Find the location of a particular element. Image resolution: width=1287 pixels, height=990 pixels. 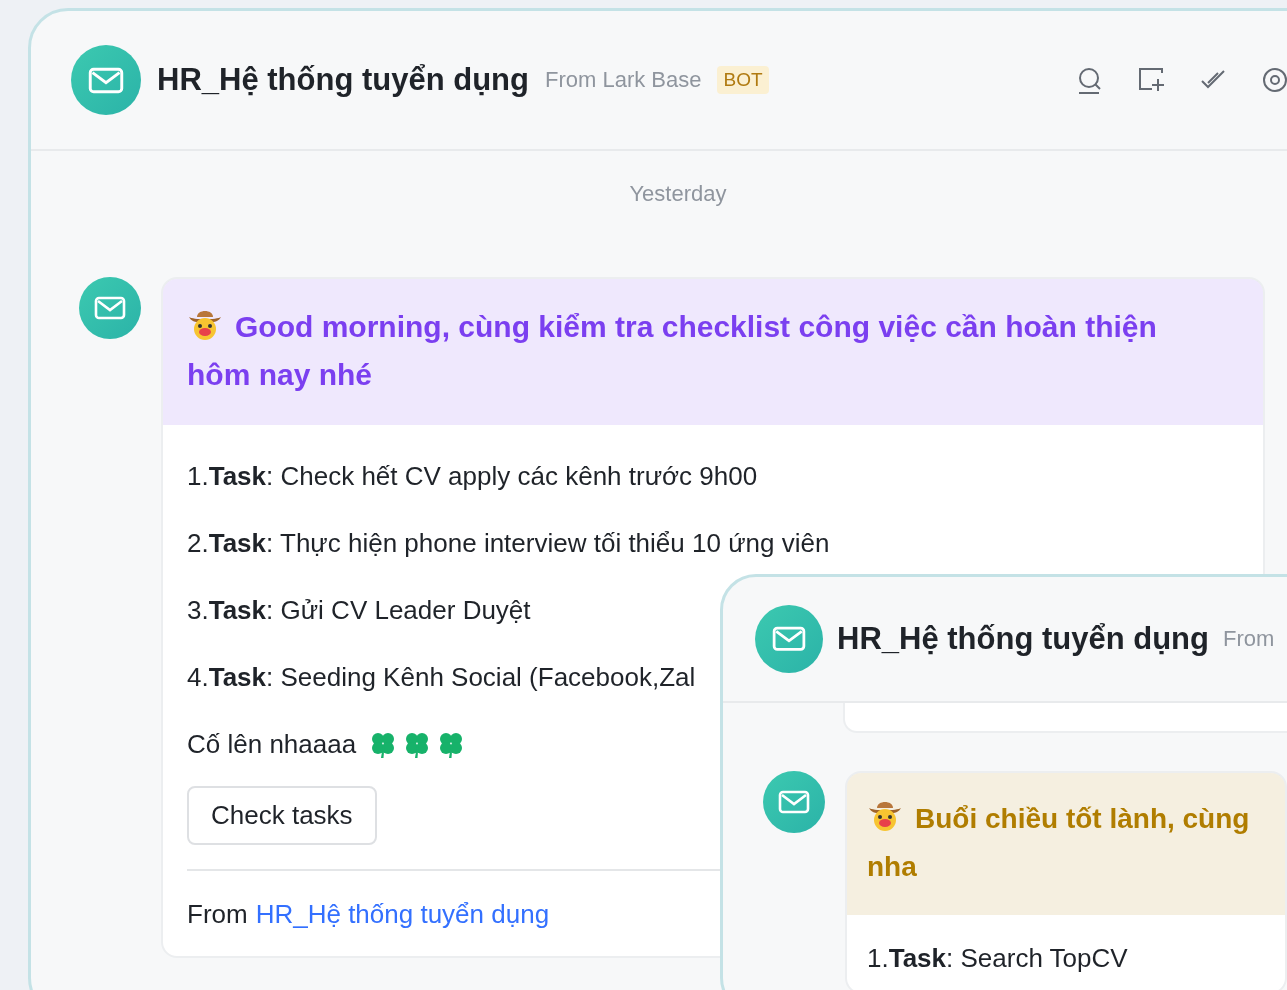

footer-text: From is located at coordinates (217, 914).